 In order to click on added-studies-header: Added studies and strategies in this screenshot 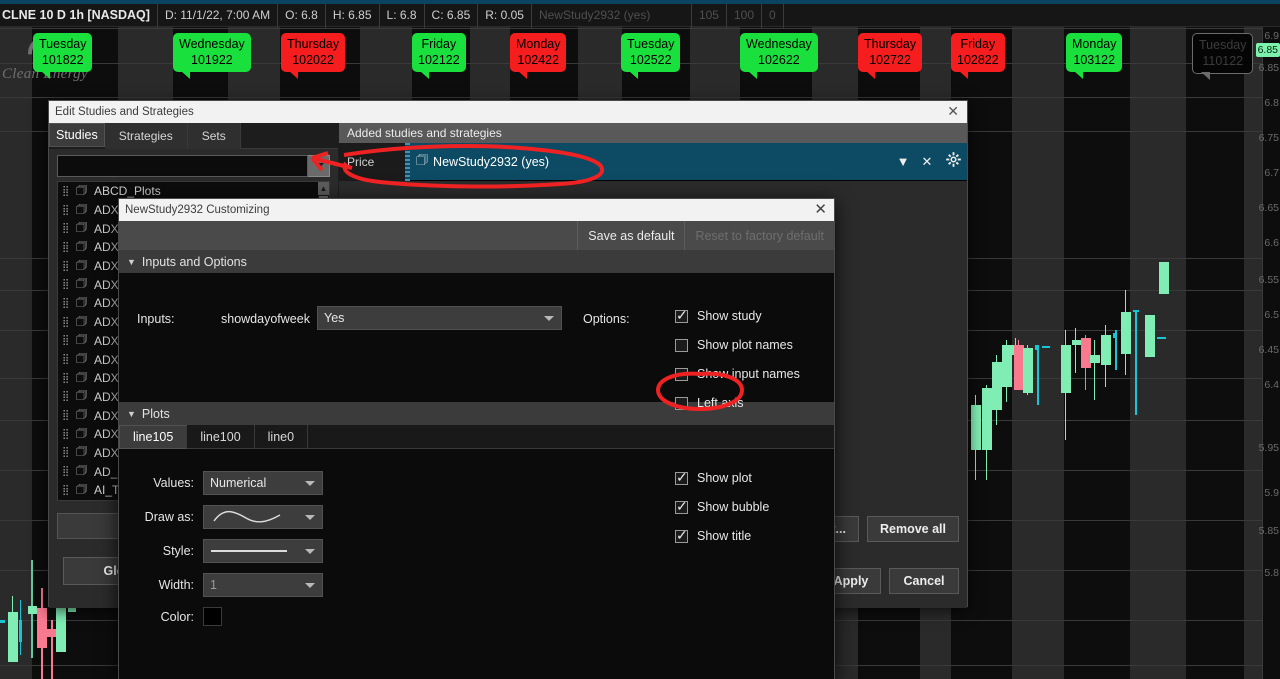, I will do `click(653, 133)`.